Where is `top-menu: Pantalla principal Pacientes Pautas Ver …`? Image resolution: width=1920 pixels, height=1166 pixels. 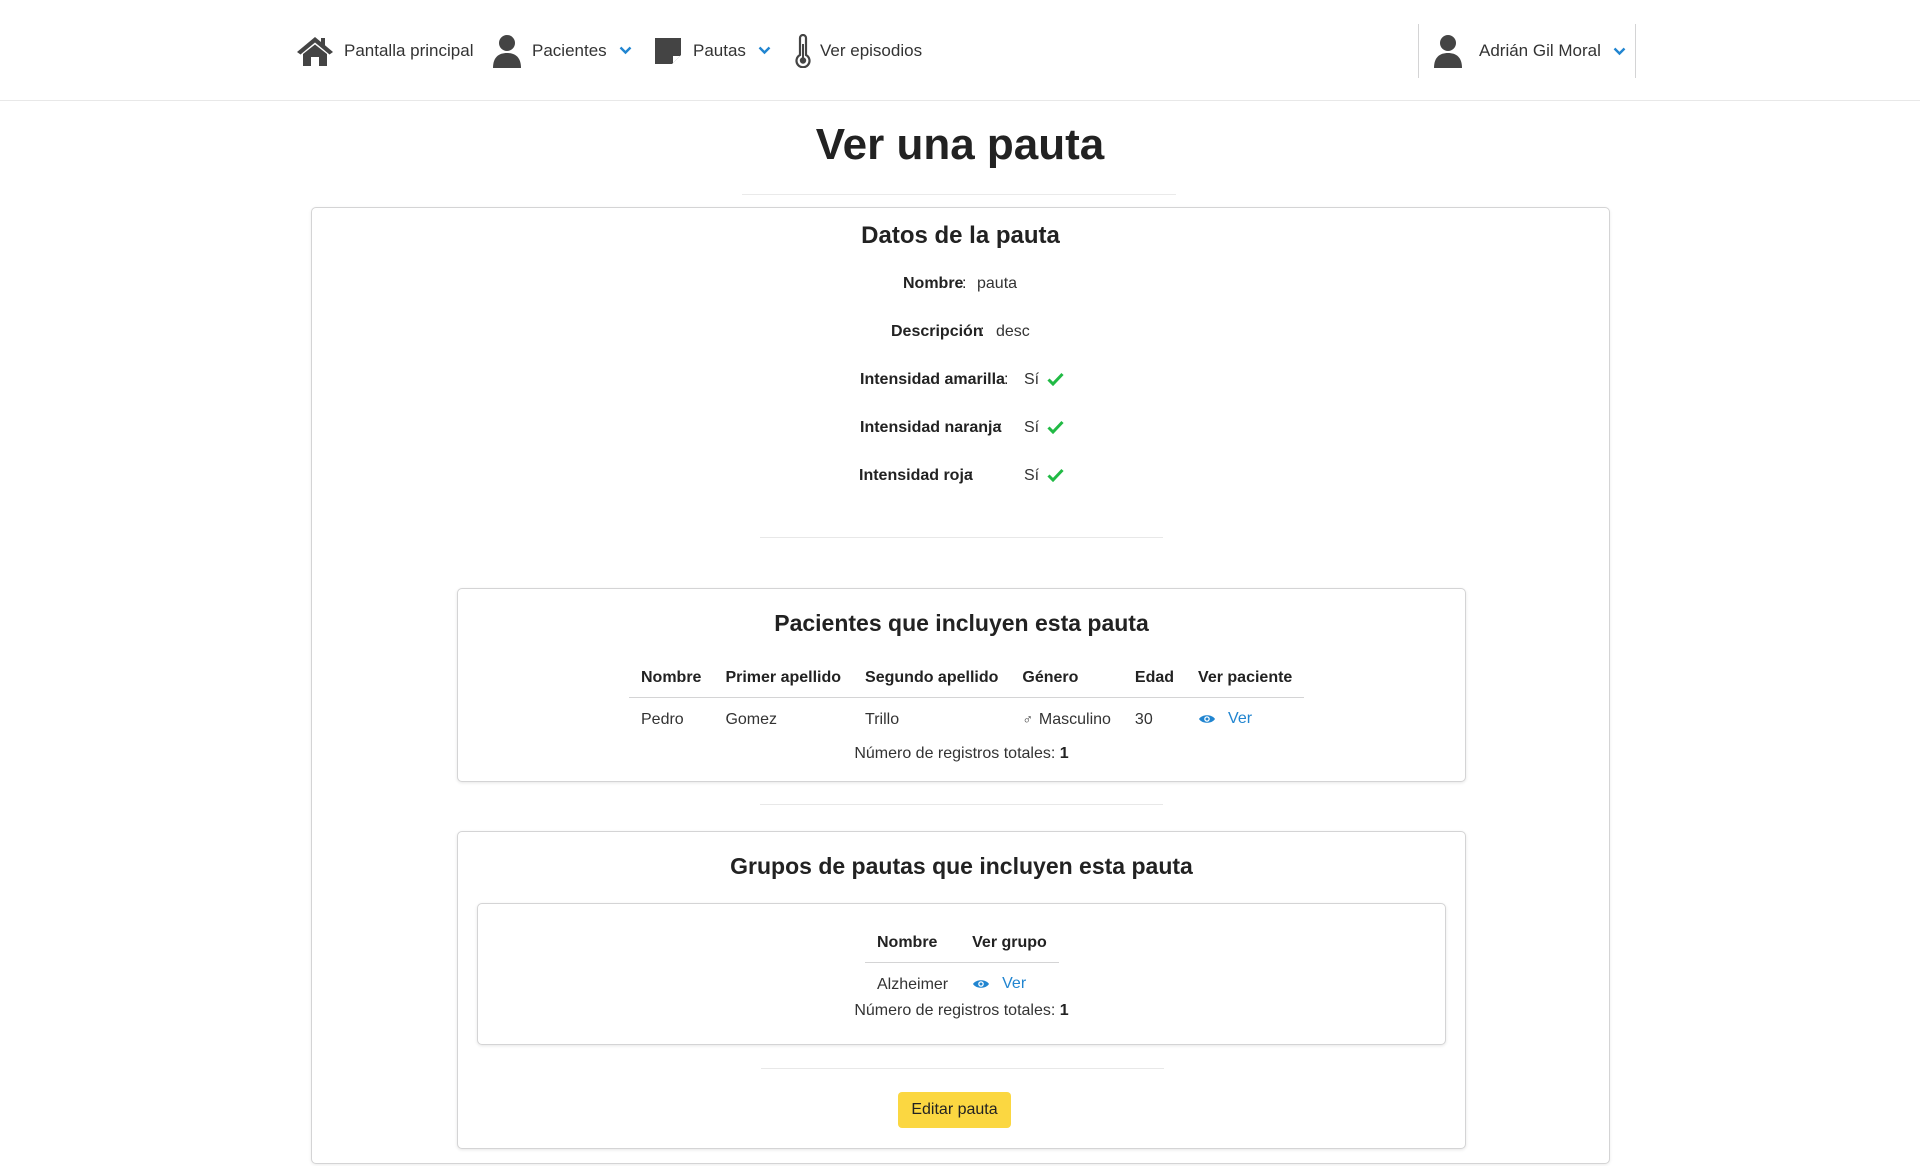
top-menu: Pantalla principal Pacientes Pautas Ver … is located at coordinates (960, 50).